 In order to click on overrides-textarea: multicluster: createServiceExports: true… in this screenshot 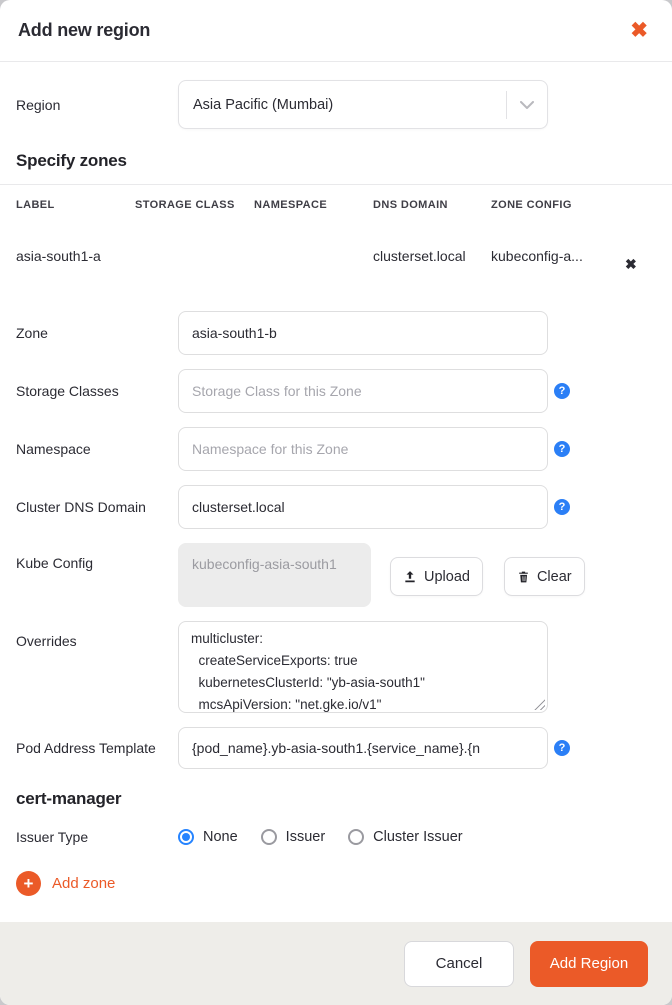, I will do `click(363, 667)`.